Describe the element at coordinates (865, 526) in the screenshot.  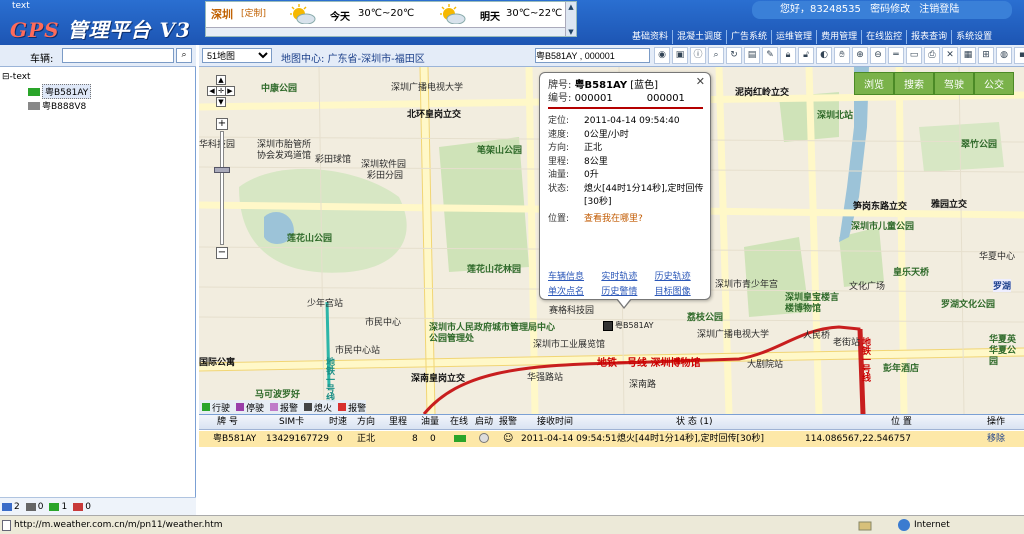
I see `security-icon` at that location.